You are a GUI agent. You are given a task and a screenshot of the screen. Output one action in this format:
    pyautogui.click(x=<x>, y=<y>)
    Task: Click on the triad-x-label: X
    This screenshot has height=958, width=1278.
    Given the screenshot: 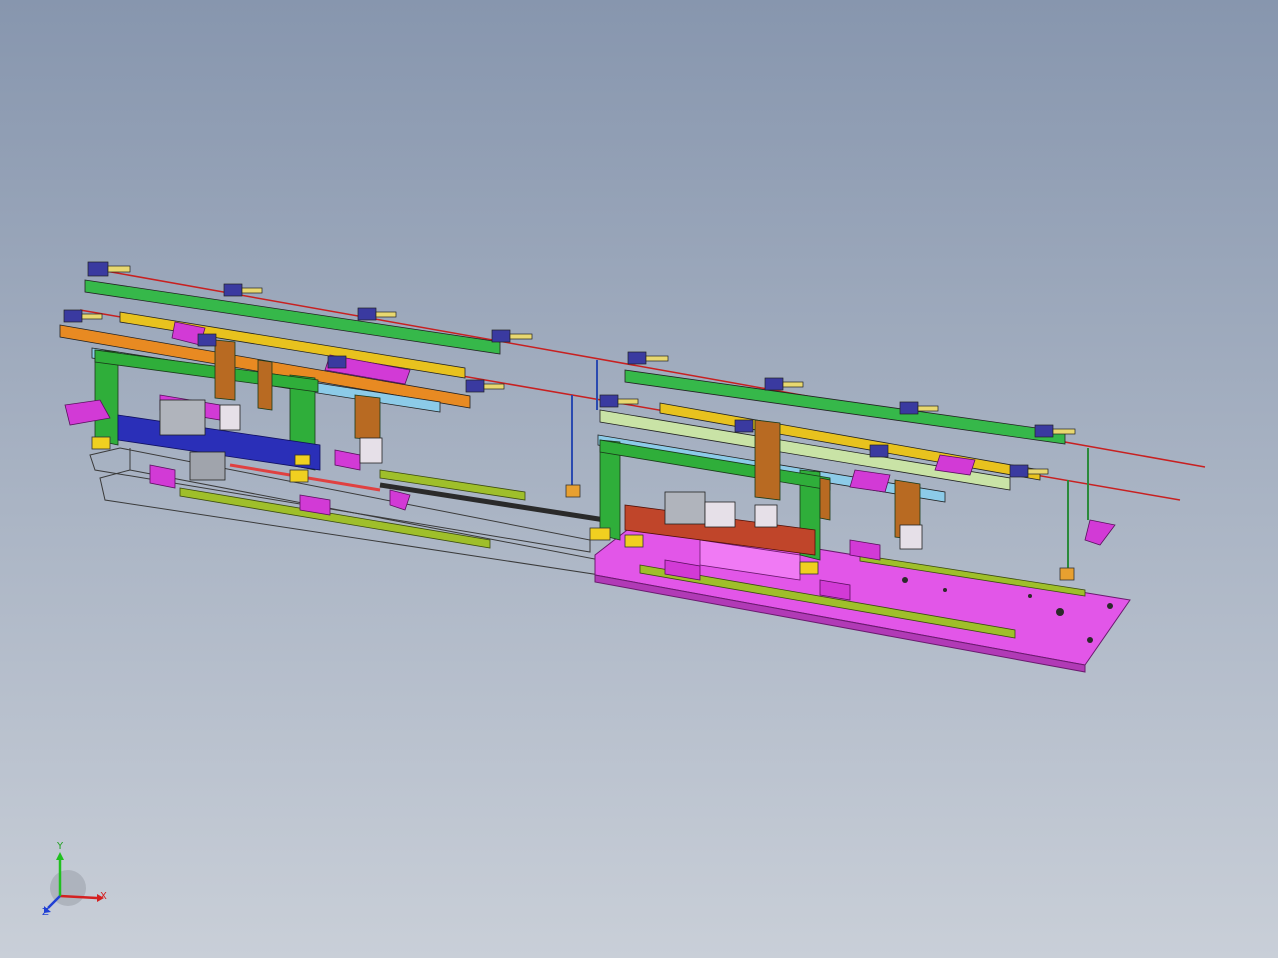 What is the action you would take?
    pyautogui.click(x=103, y=896)
    